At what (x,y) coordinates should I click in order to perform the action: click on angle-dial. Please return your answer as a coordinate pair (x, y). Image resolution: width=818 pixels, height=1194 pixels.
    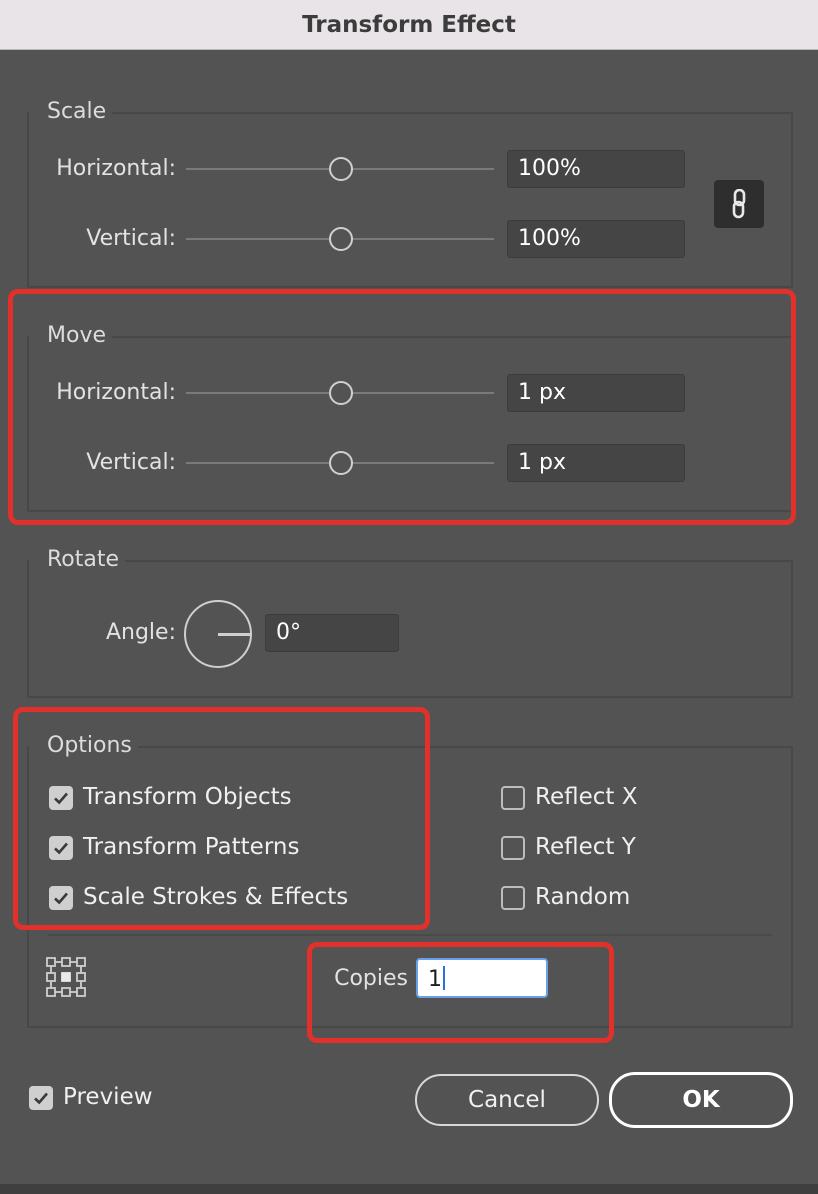
    Looking at the image, I should click on (218, 634).